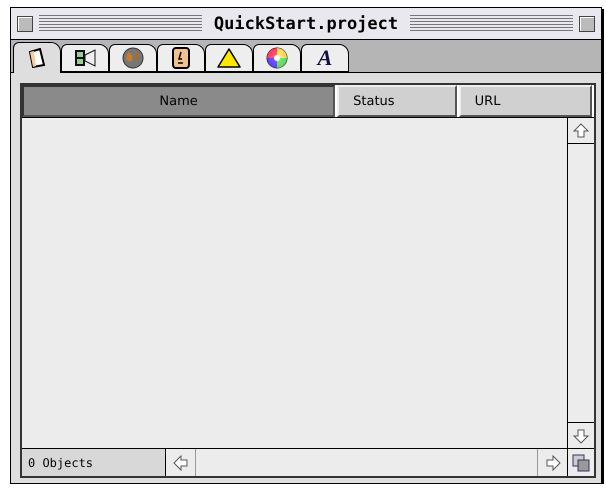  I want to click on tab: A, so click(325, 58).